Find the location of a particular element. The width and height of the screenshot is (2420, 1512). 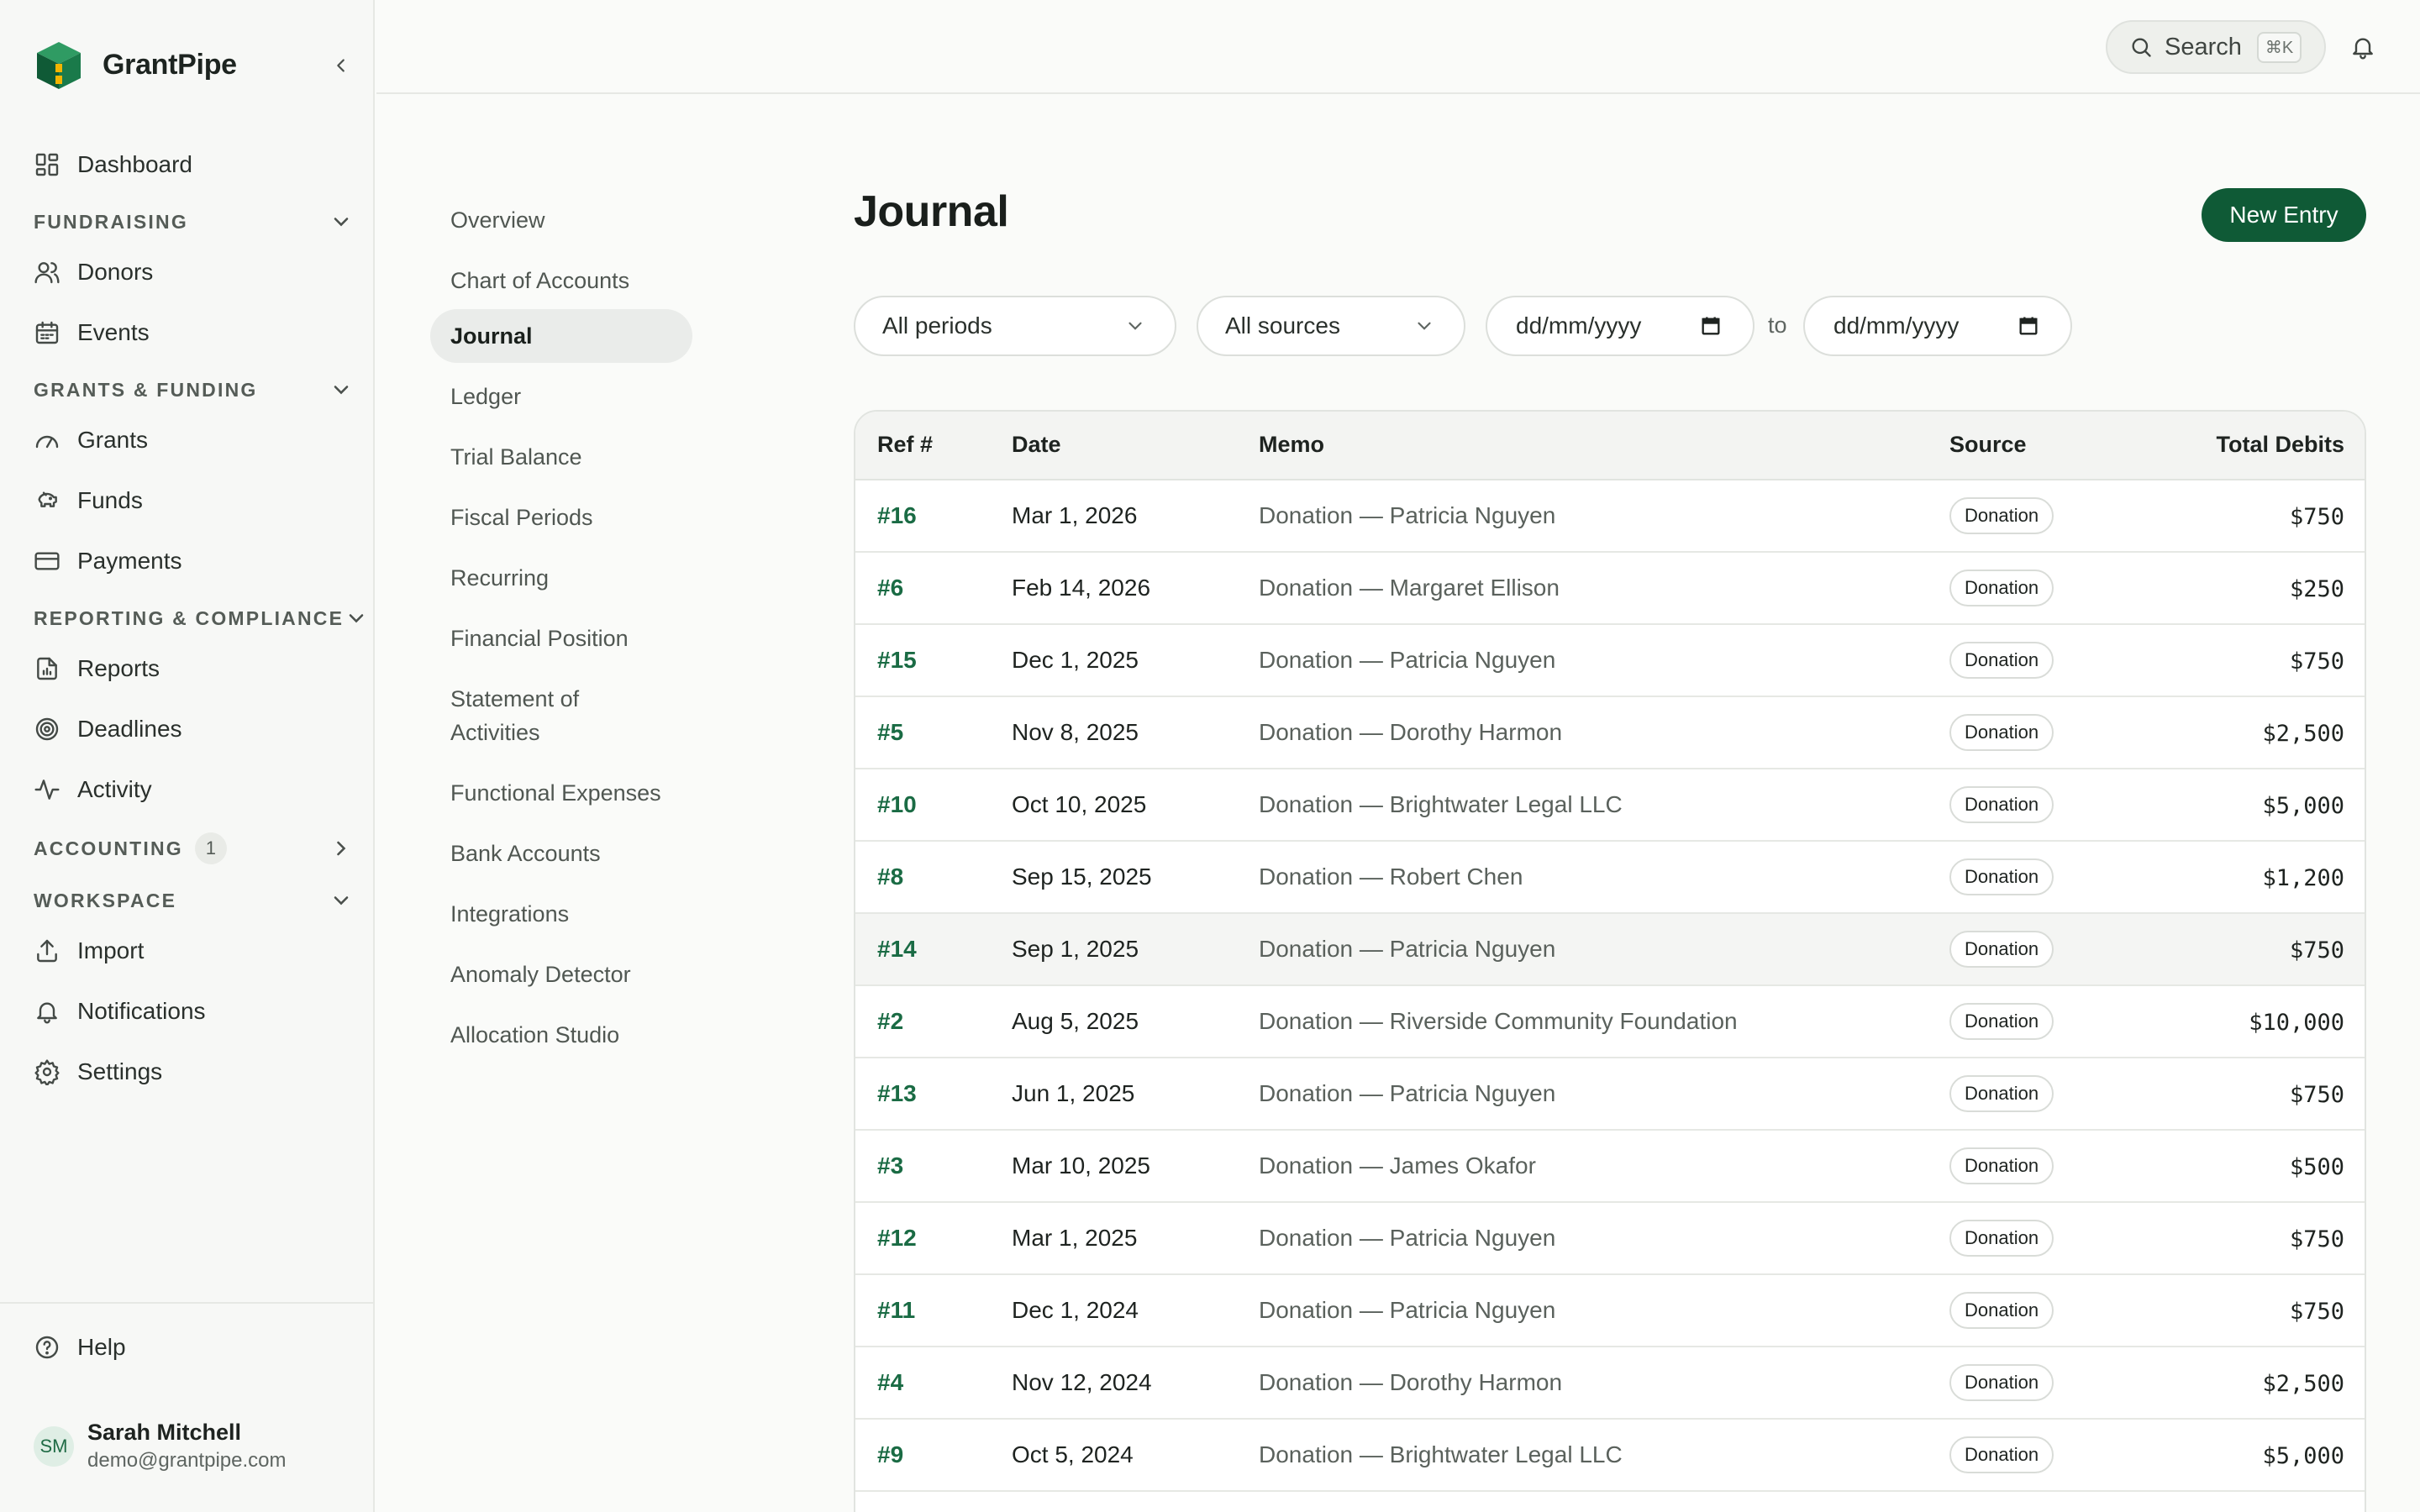

sidebar-item-activity: Activity is located at coordinates (93, 789).